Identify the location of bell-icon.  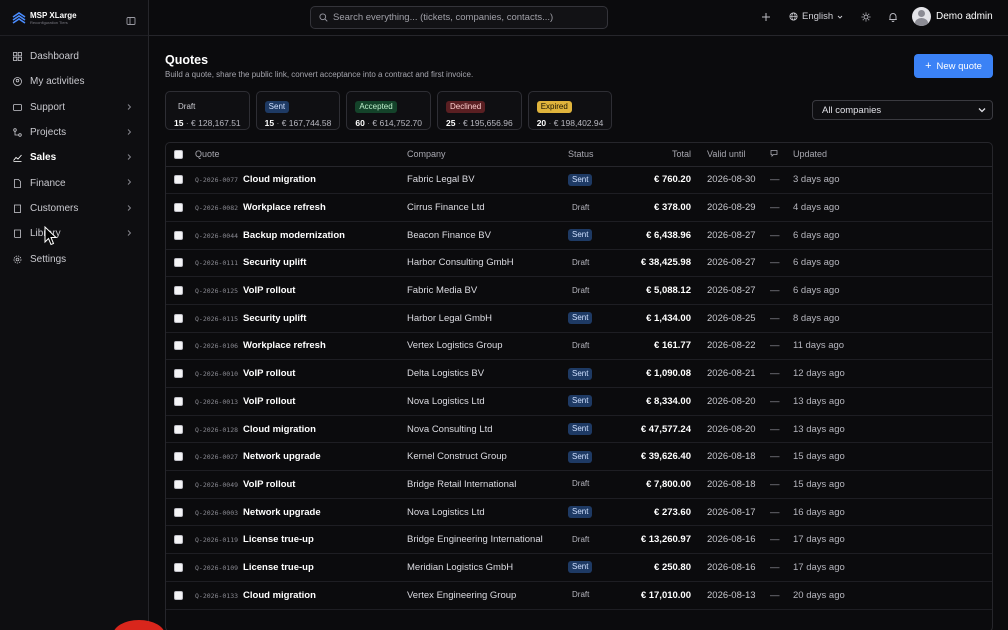
(893, 17).